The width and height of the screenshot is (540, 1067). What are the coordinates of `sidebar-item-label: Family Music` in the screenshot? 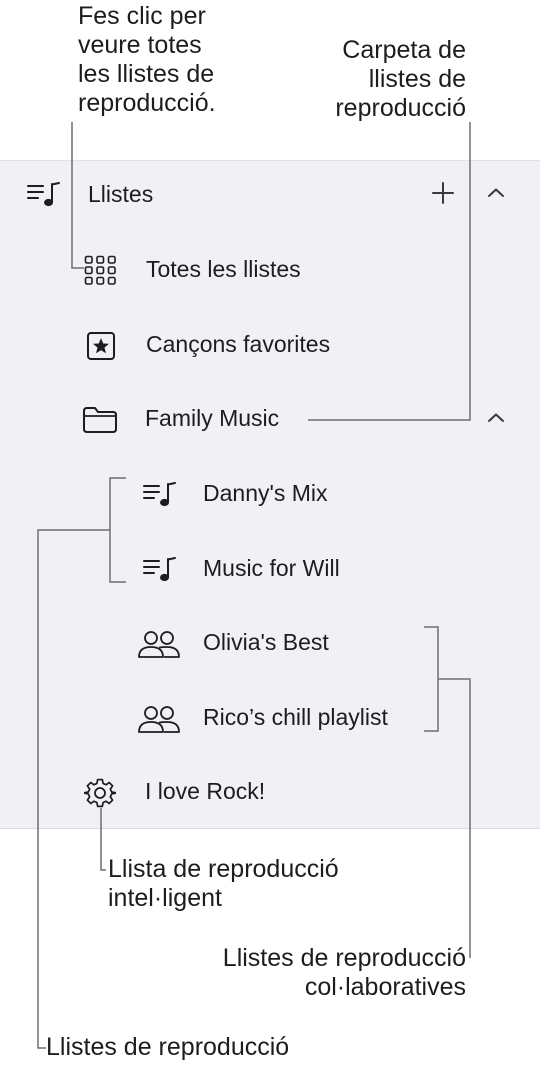 It's located at (212, 418).